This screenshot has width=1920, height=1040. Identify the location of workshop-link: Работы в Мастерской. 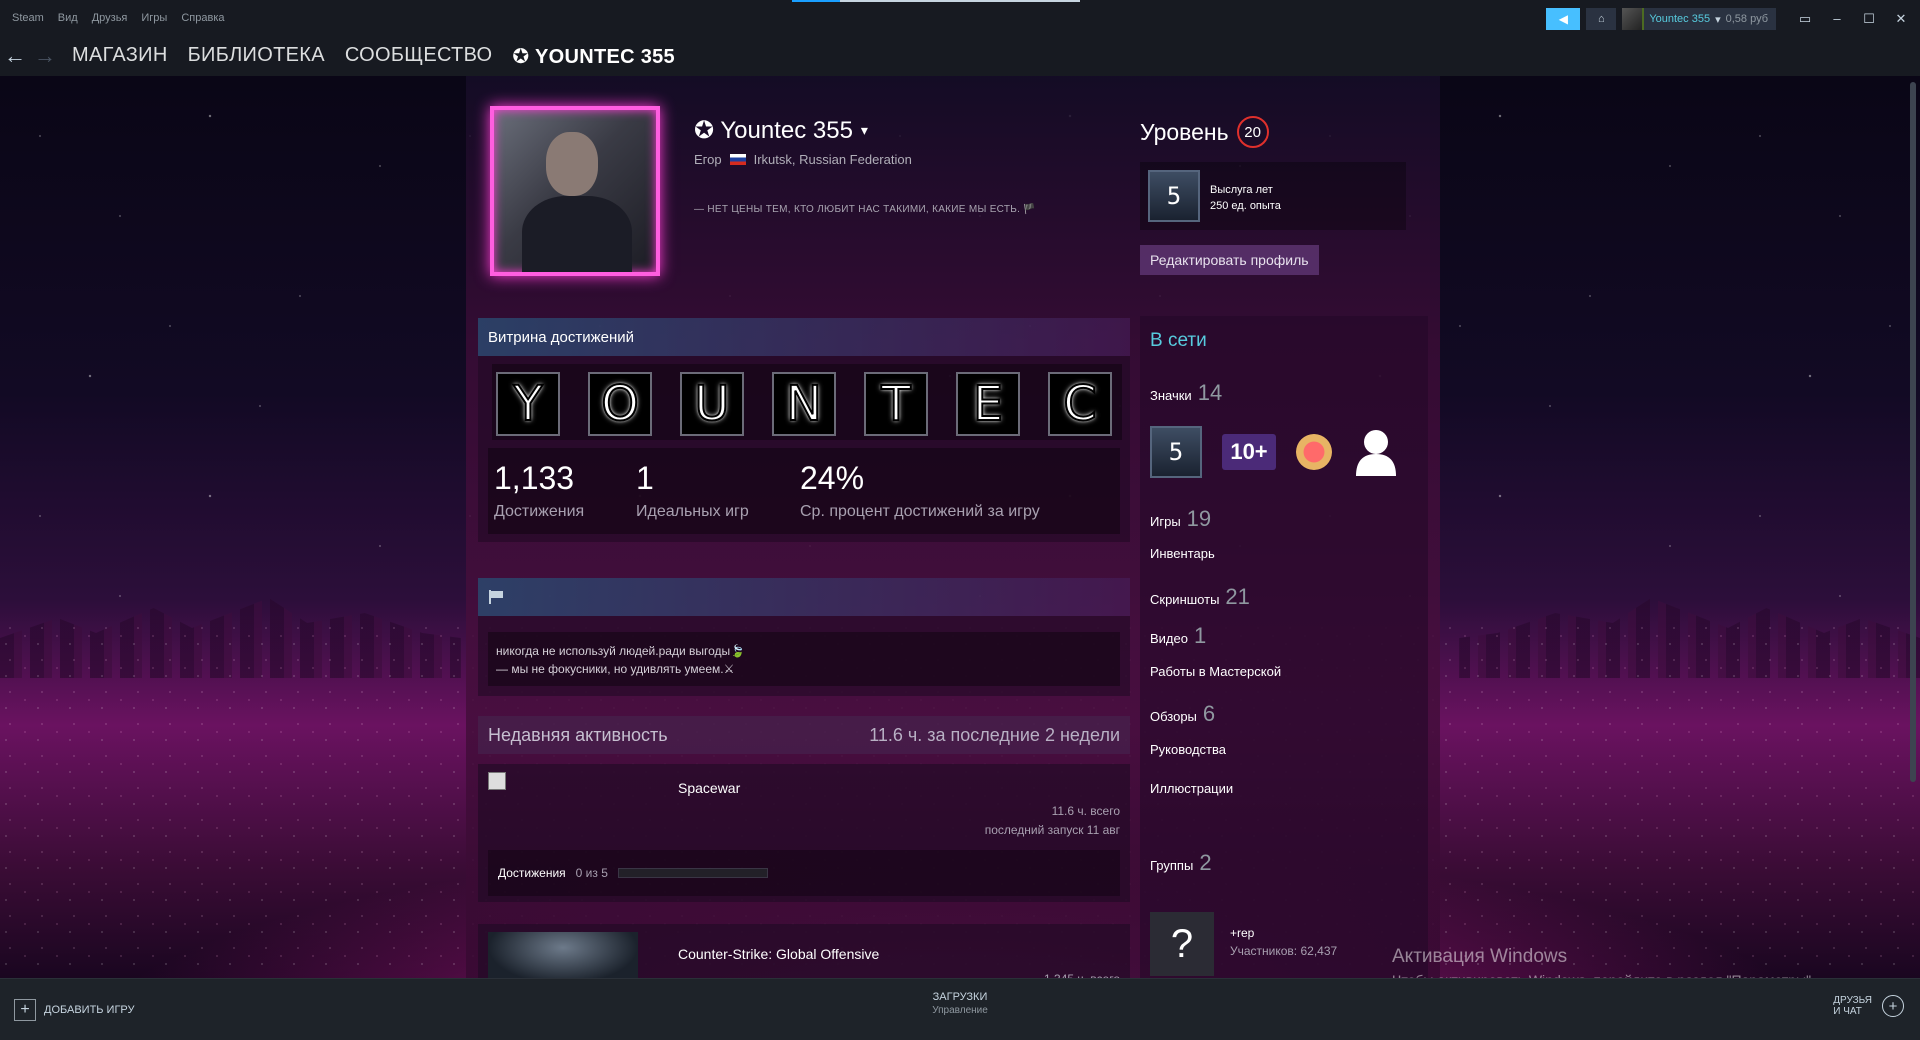
(1215, 671).